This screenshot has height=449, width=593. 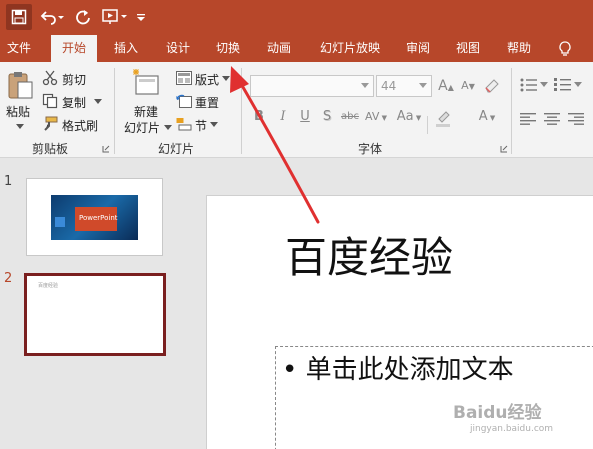 What do you see at coordinates (350, 116) in the screenshot?
I see `strikethrough-button: abc` at bounding box center [350, 116].